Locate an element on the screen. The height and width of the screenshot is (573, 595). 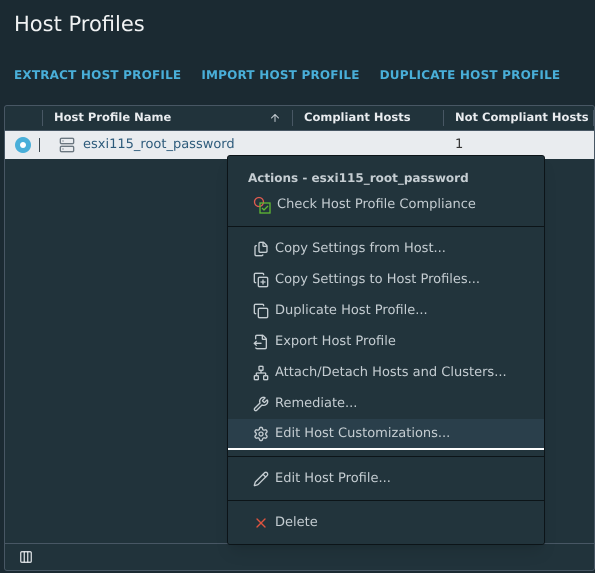
radio-button is located at coordinates (22, 145).